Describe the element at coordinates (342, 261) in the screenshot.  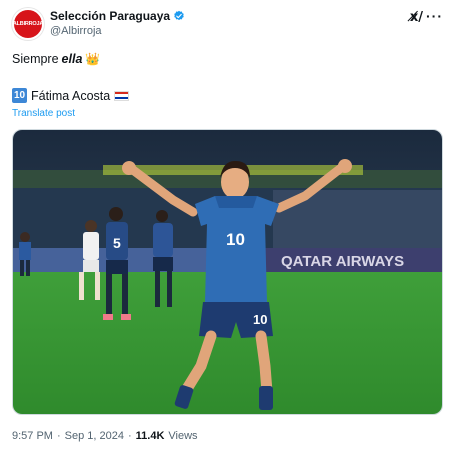
I see `banner-text: QATAR AIRWAYS` at that location.